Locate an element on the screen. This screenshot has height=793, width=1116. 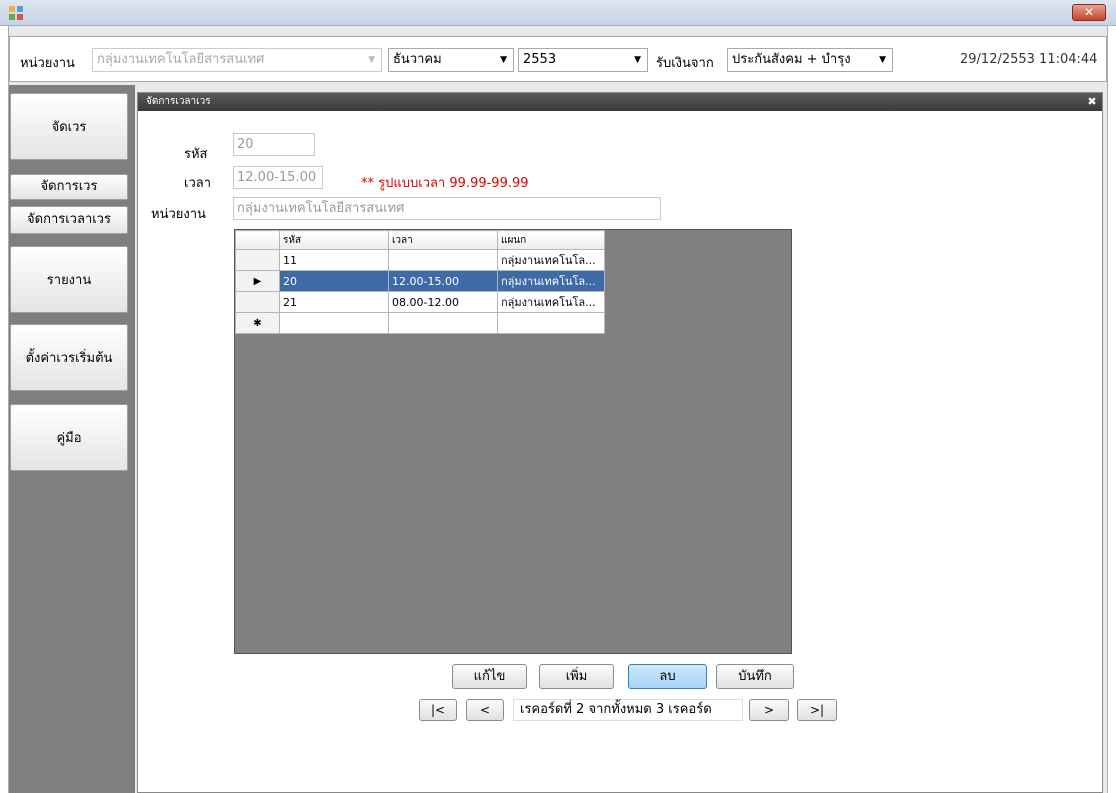
column-header-time: เวลา is located at coordinates (443, 240).